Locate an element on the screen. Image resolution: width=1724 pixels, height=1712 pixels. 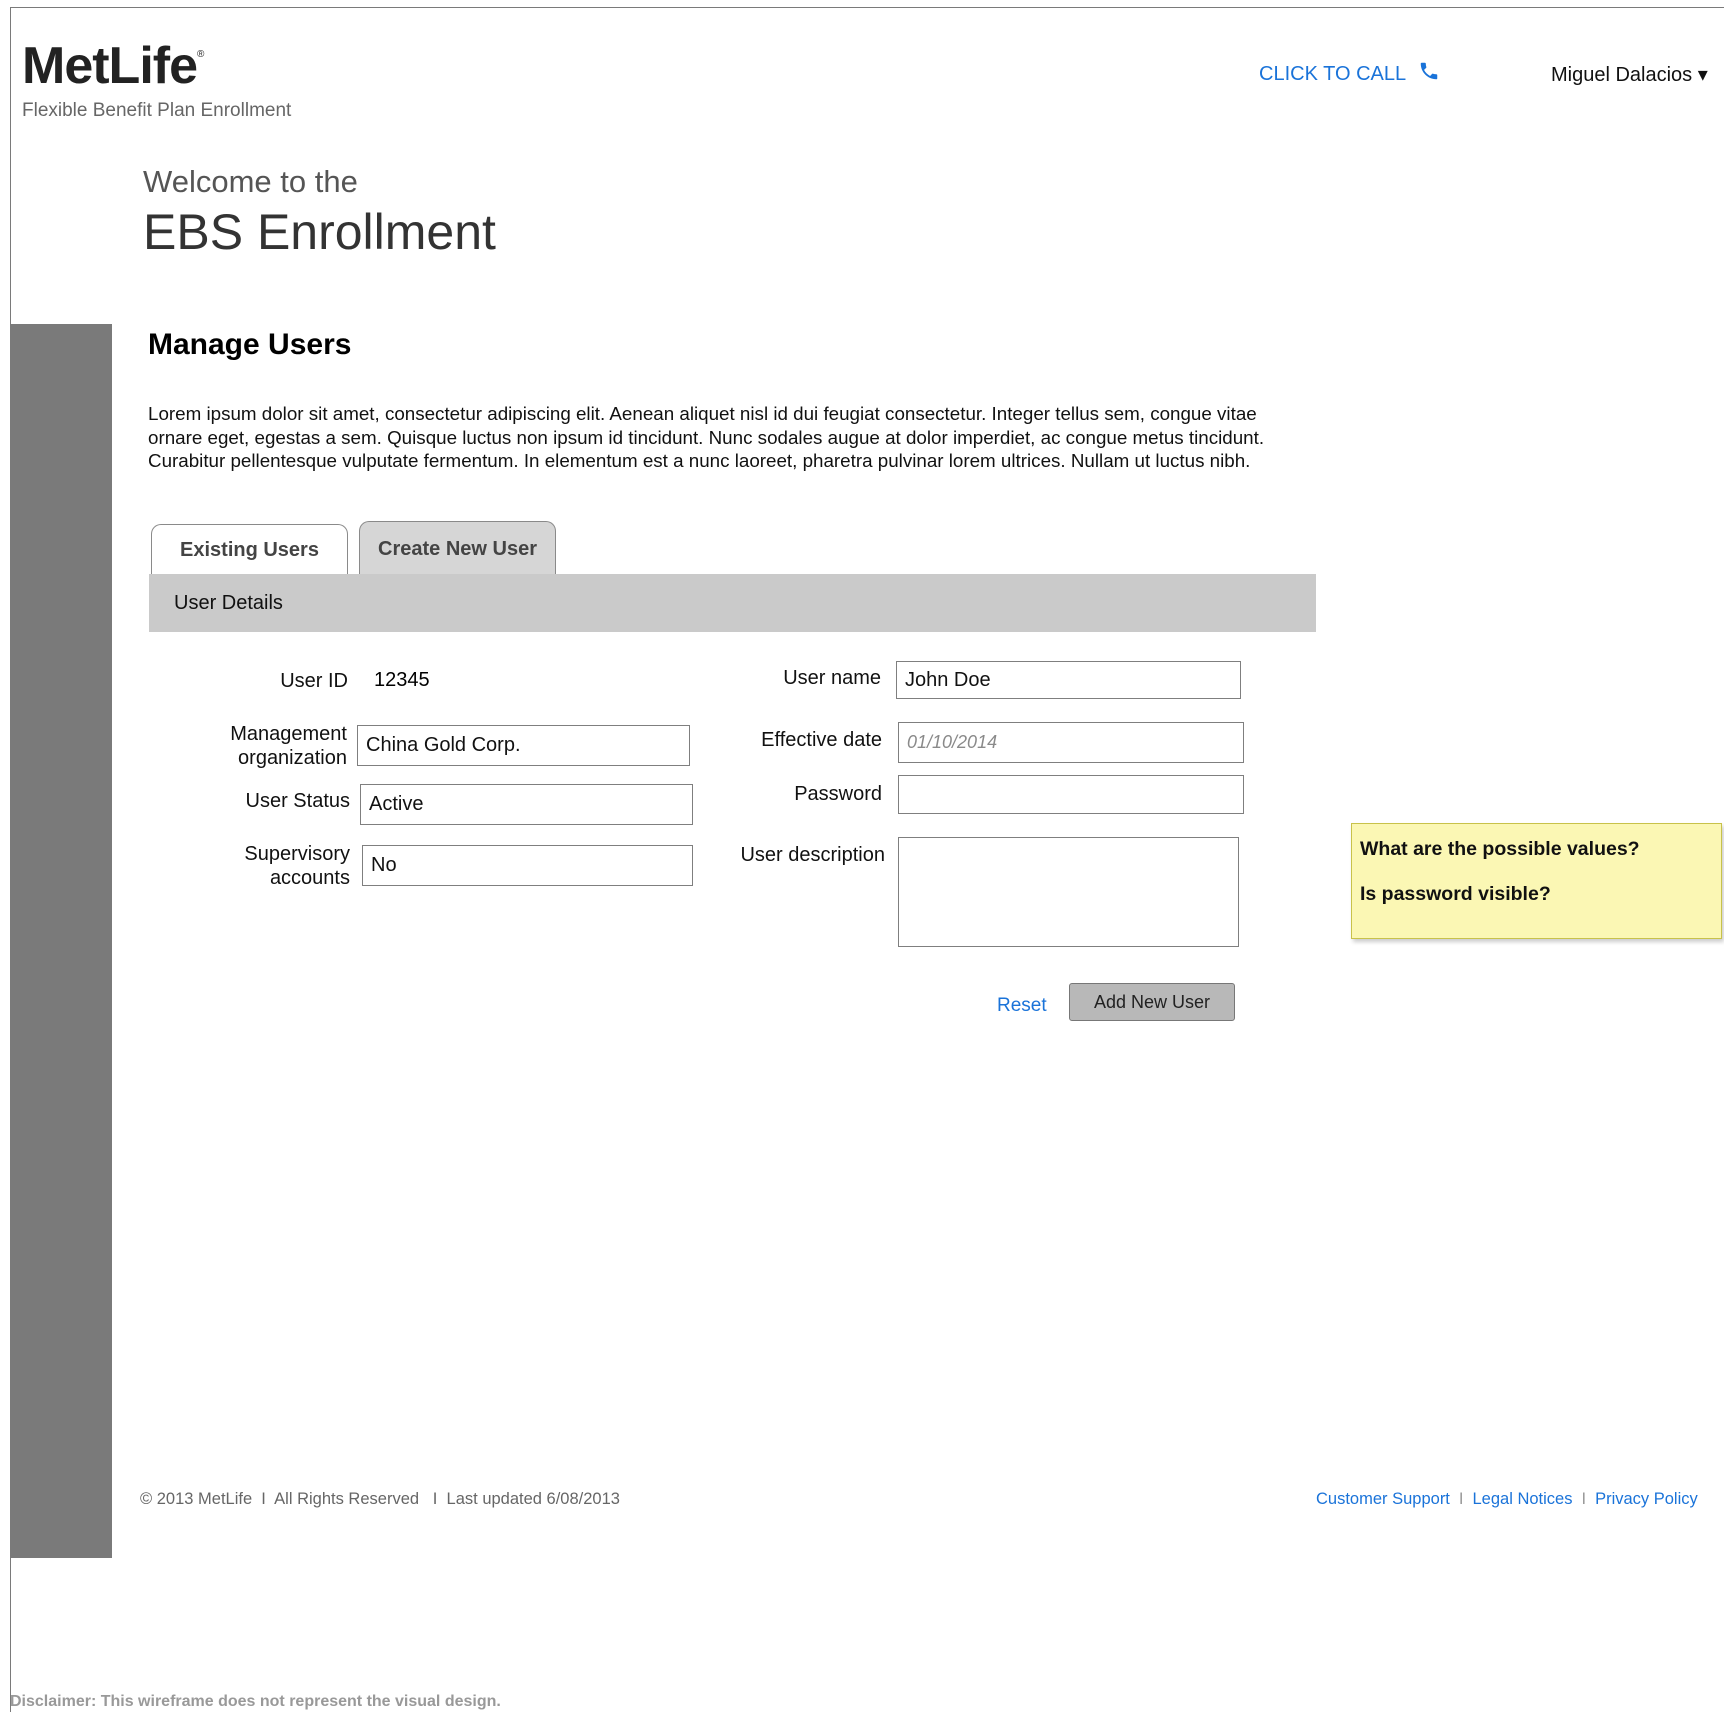
section-title: User Details is located at coordinates (228, 603).